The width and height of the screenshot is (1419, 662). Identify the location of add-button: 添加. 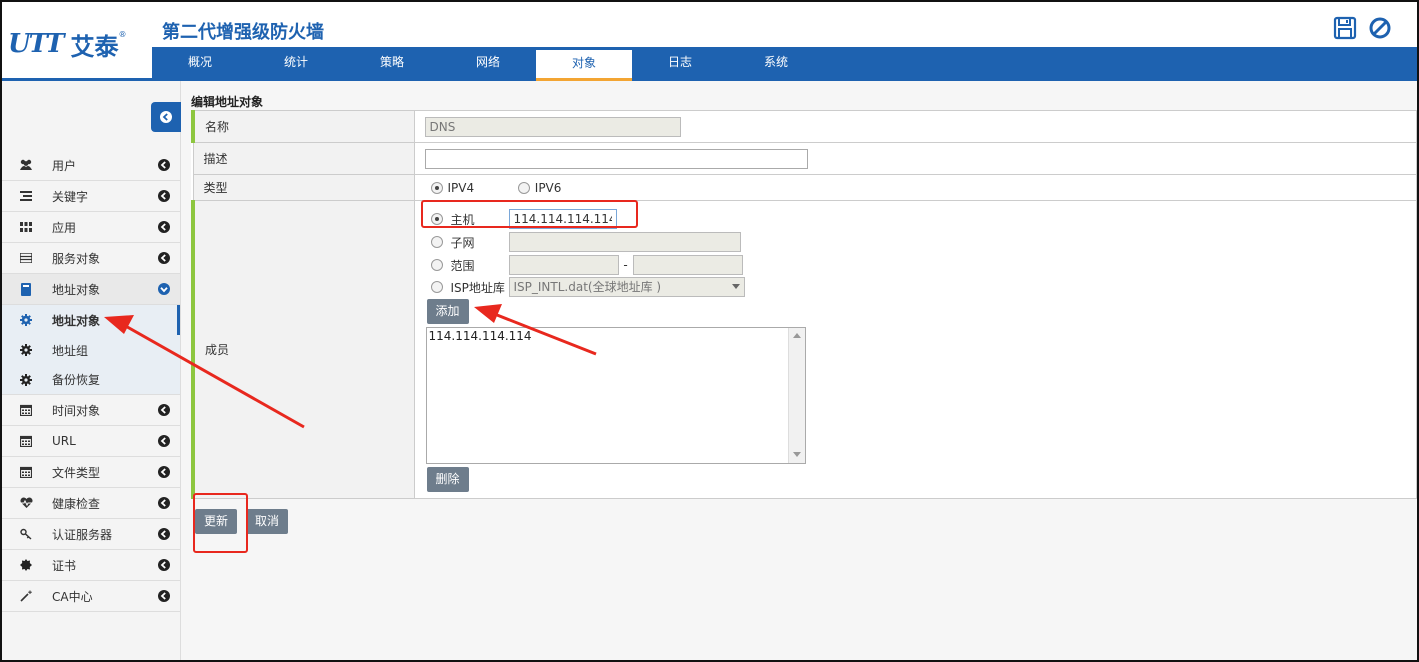
(447, 311).